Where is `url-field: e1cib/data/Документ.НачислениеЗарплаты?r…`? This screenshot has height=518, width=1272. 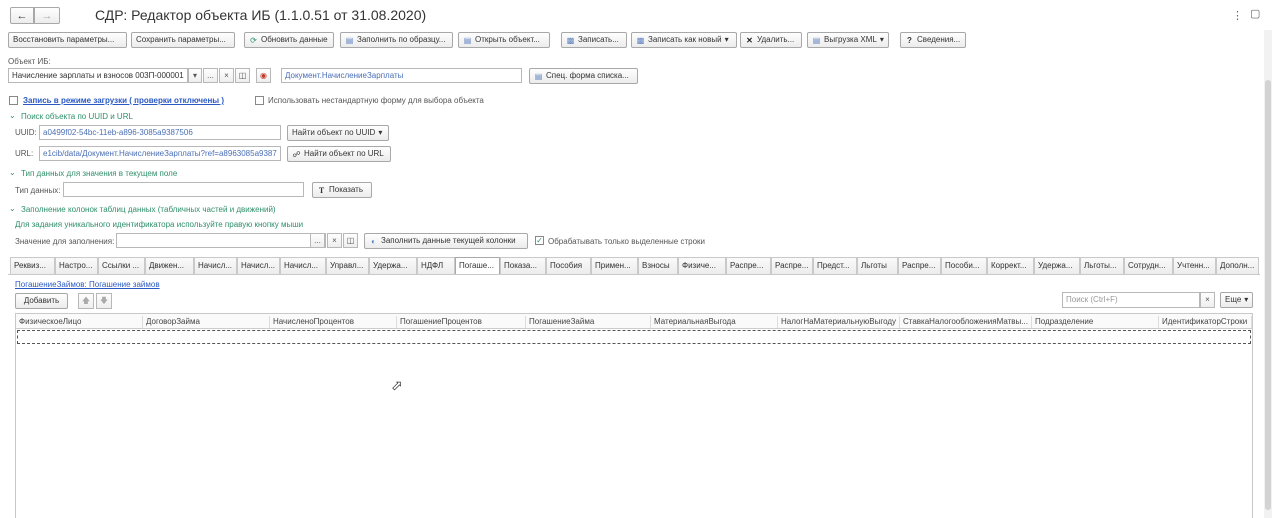
url-field: e1cib/data/Документ.НачислениеЗарплаты?r… is located at coordinates (160, 153).